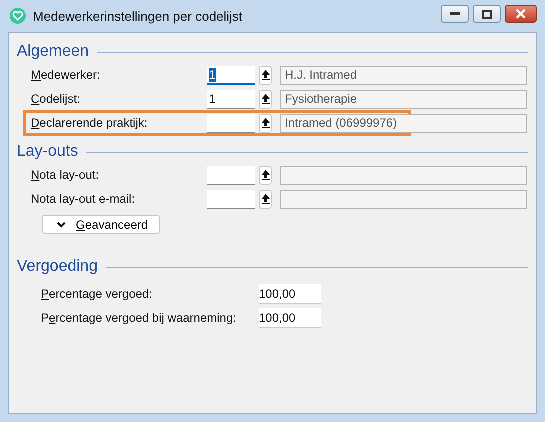  I want to click on readonly-field: Intramed (06999976), so click(403, 123).